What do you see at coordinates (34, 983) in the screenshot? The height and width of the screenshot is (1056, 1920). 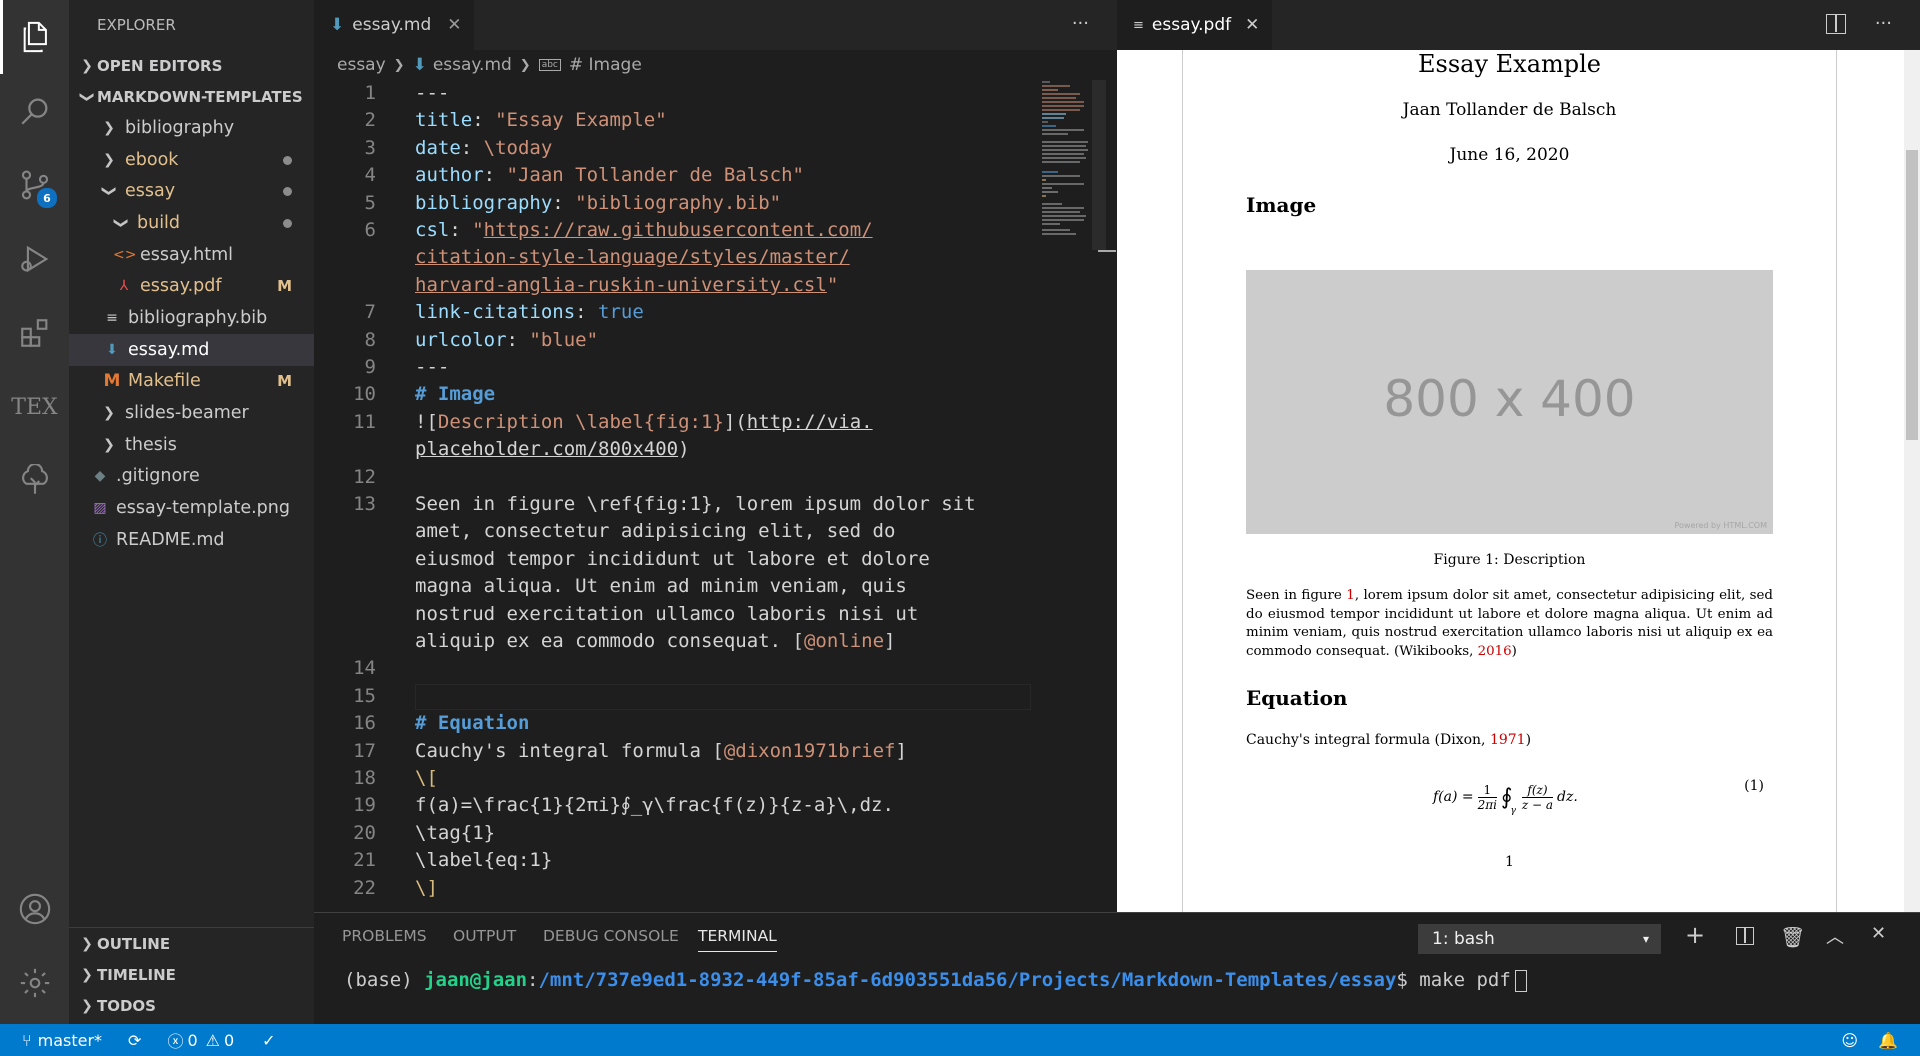 I see `settings-gear-icon` at bounding box center [34, 983].